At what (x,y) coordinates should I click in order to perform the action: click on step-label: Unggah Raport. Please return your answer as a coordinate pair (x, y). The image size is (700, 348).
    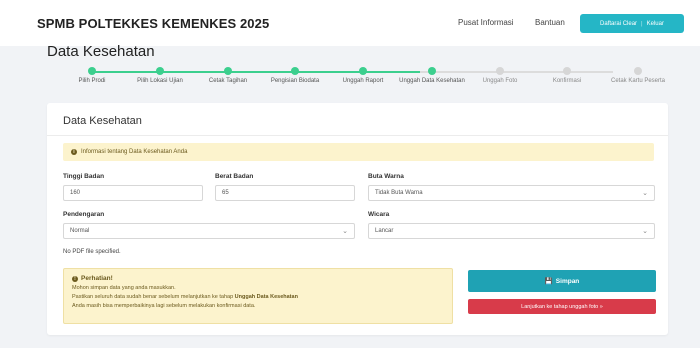
    Looking at the image, I should click on (363, 81).